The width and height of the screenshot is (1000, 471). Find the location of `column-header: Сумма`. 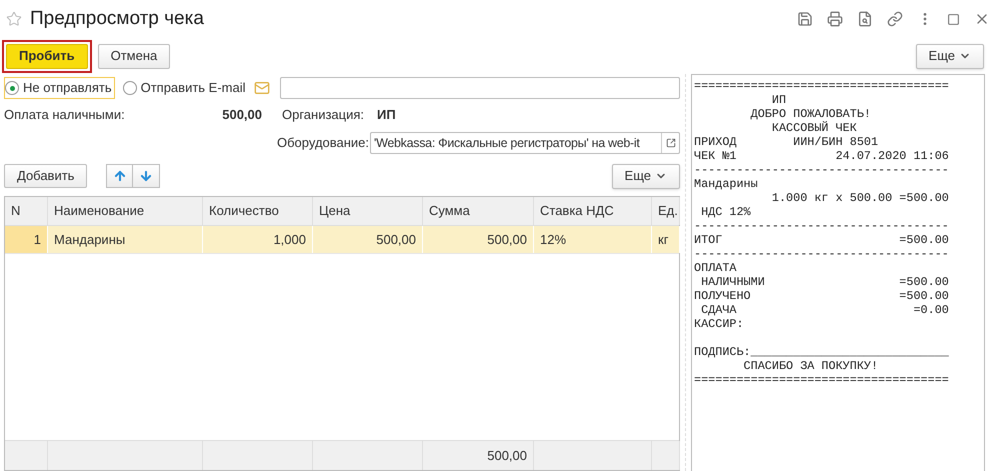

column-header: Сумма is located at coordinates (478, 211).